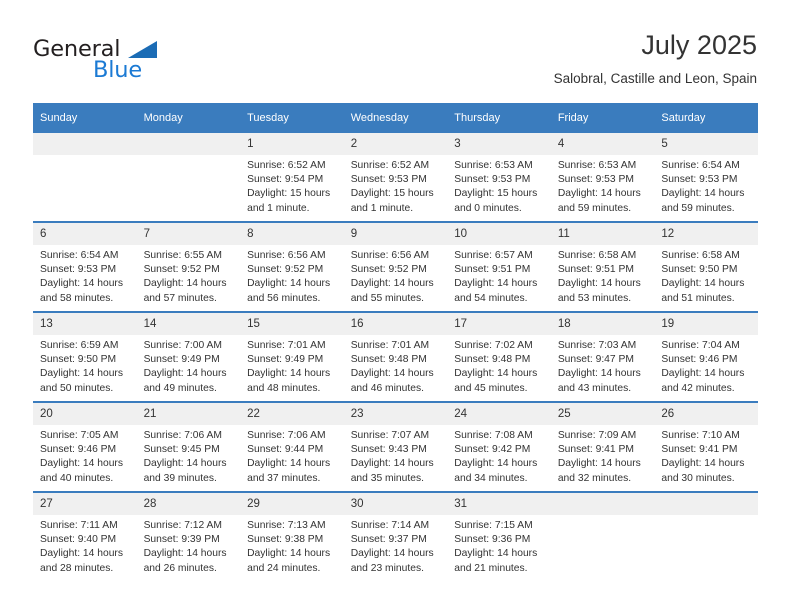 The image size is (792, 612). I want to click on daylight-text: Daylight: 14 hours and 54 minutes., so click(496, 291).